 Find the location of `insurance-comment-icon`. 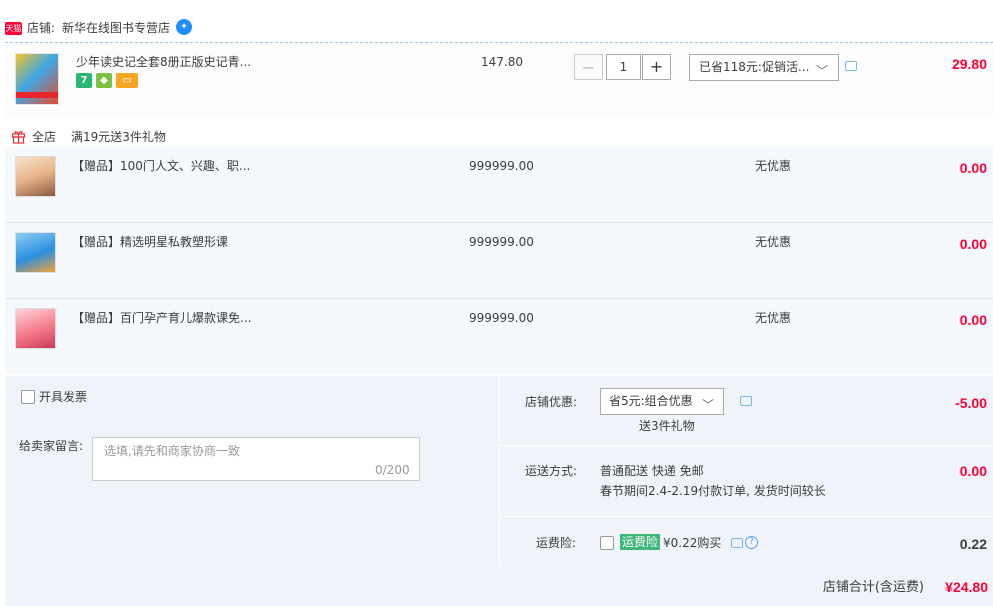

insurance-comment-icon is located at coordinates (737, 543).